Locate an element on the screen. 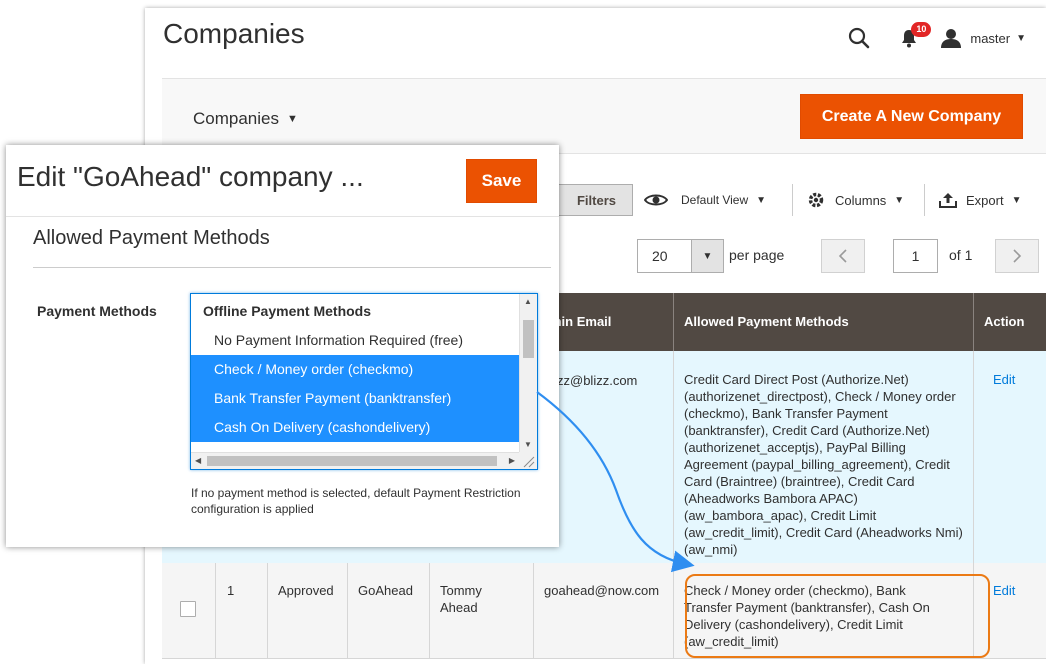 This screenshot has height=664, width=1046. create-company-button: Create A New Company is located at coordinates (911, 116).